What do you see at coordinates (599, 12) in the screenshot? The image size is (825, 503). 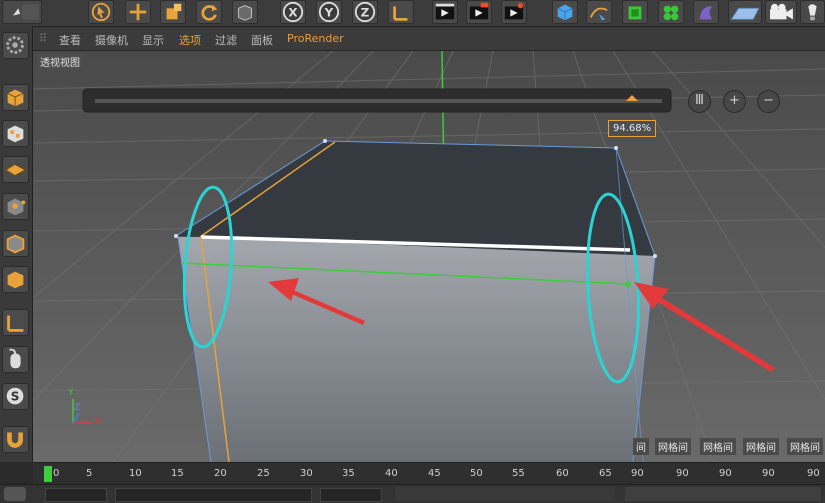 I see `spline-pen-icon` at bounding box center [599, 12].